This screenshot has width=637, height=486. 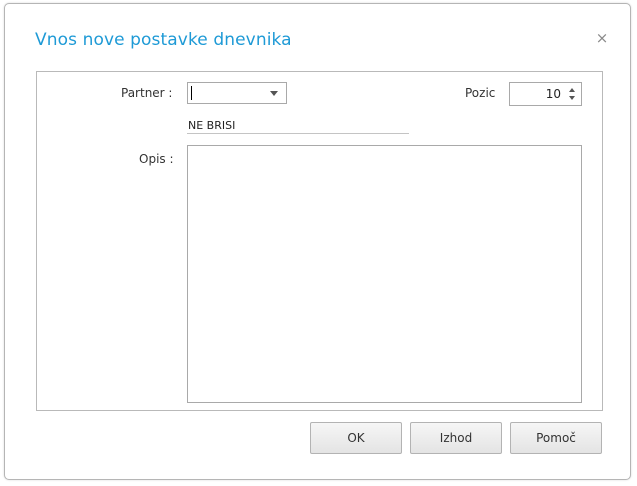 I want to click on close-icon: ×, so click(x=602, y=38).